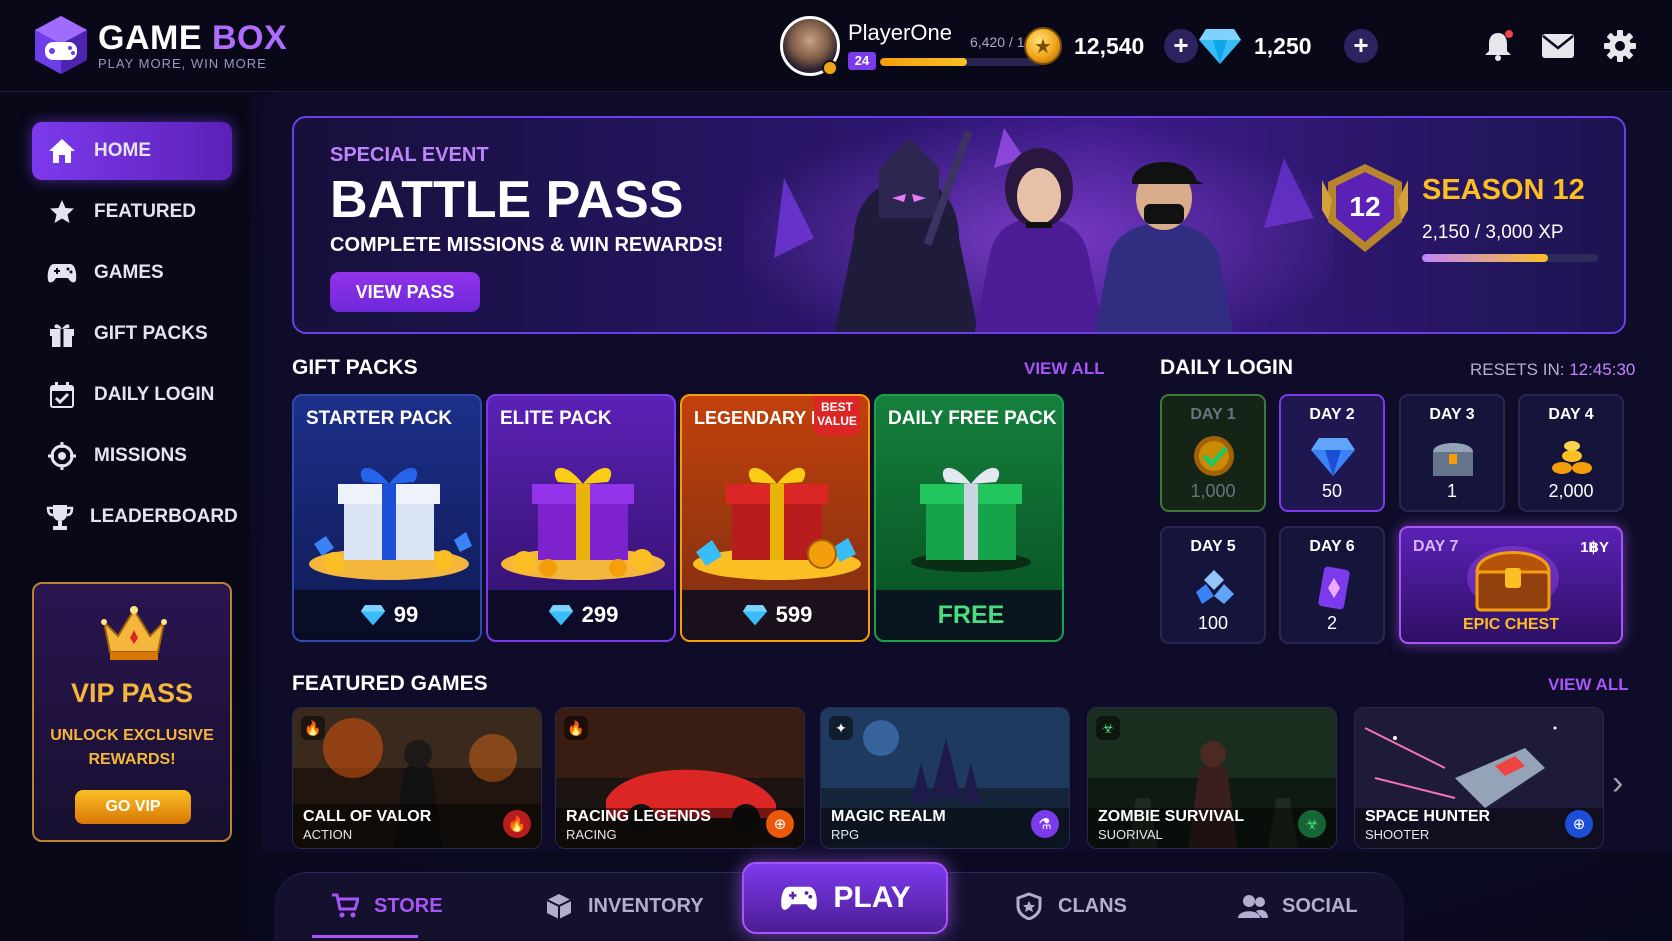  What do you see at coordinates (1109, 45) in the screenshot?
I see `coin-amount: 12,540` at bounding box center [1109, 45].